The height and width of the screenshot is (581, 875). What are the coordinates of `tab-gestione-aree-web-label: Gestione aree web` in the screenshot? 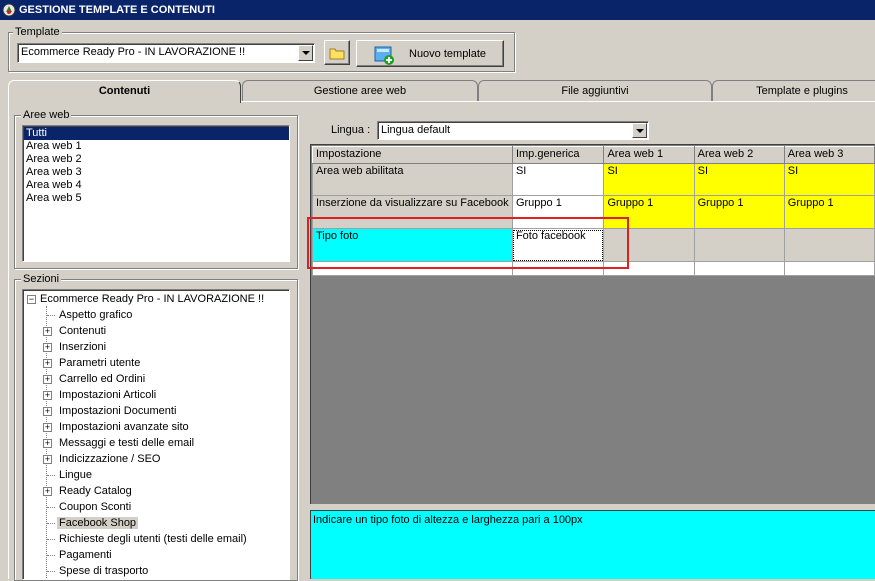 It's located at (360, 91).